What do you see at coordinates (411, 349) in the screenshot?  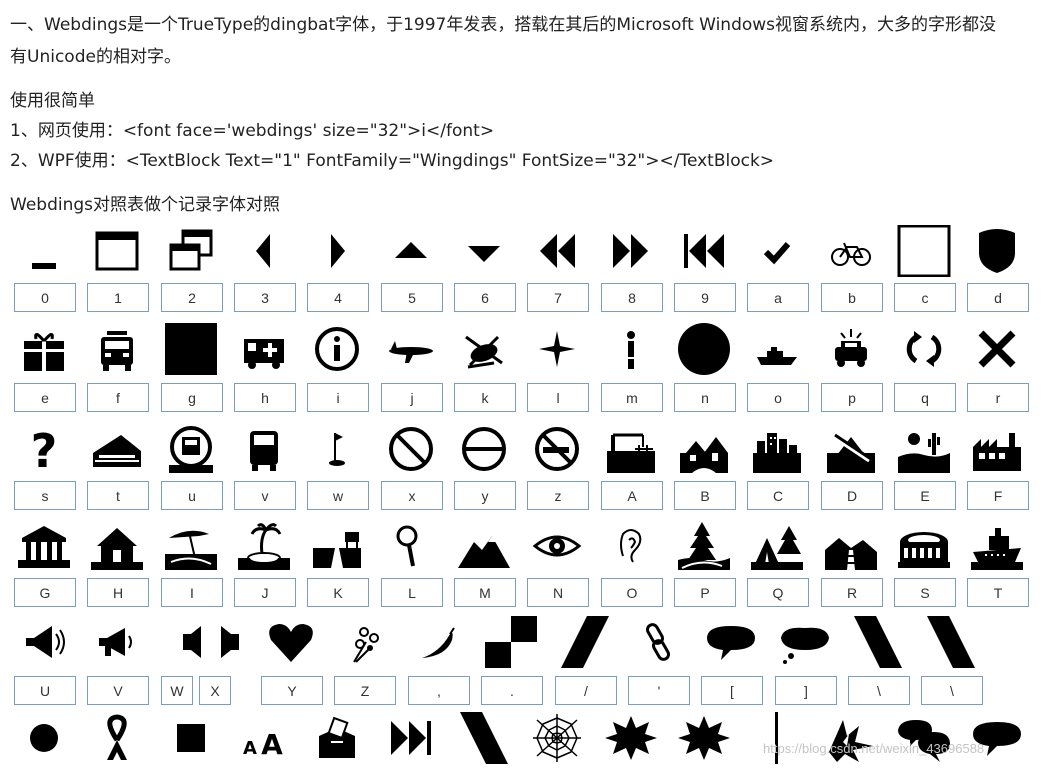 I see `airplane-icon` at bounding box center [411, 349].